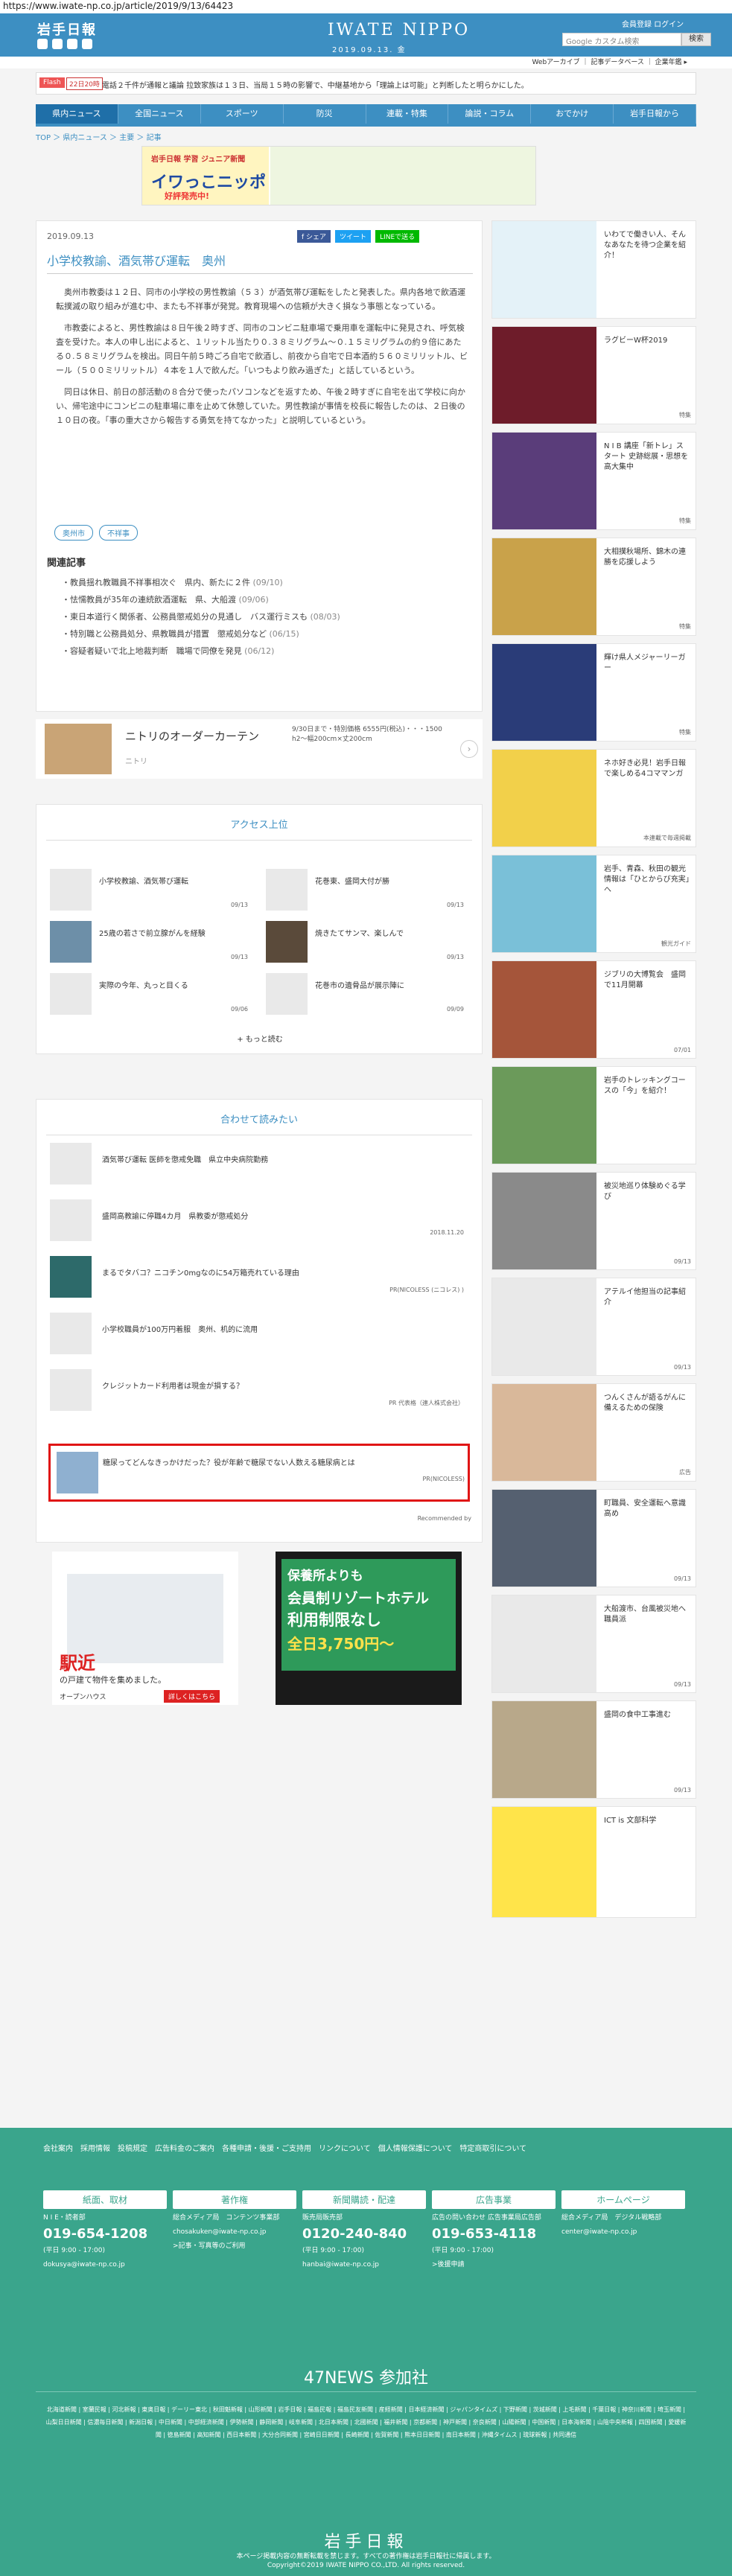 This screenshot has height=2576, width=732. What do you see at coordinates (366, 2540) in the screenshot?
I see `footer-logo: 岩手日報` at bounding box center [366, 2540].